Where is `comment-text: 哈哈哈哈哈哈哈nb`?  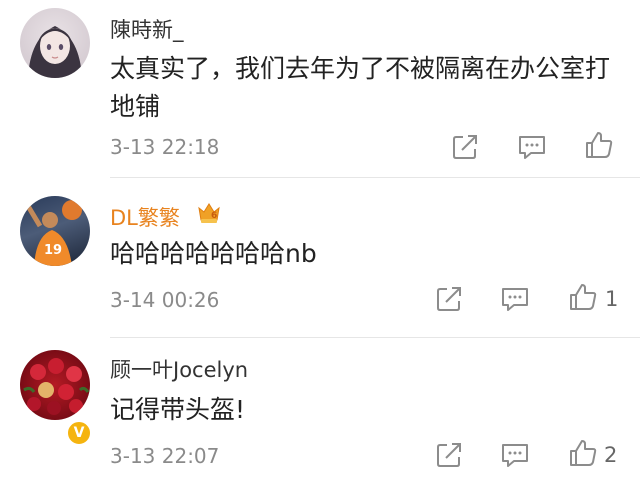 comment-text: 哈哈哈哈哈哈哈nb is located at coordinates (213, 253).